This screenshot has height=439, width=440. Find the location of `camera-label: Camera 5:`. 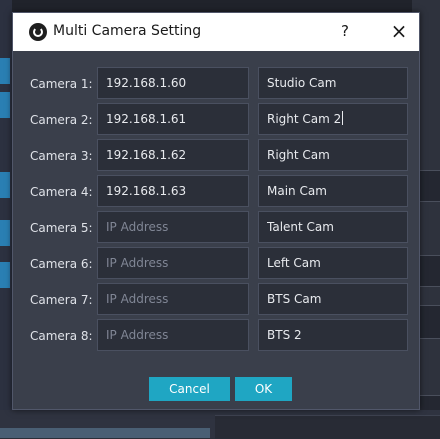

camera-label: Camera 5: is located at coordinates (61, 228).